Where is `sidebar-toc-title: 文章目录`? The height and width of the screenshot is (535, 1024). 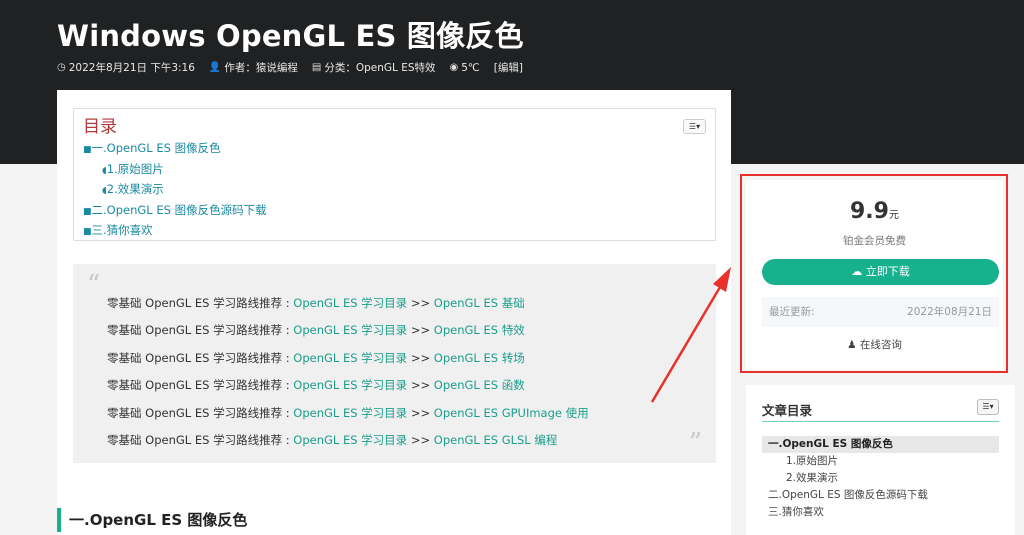
sidebar-toc-title: 文章目录 is located at coordinates (787, 410).